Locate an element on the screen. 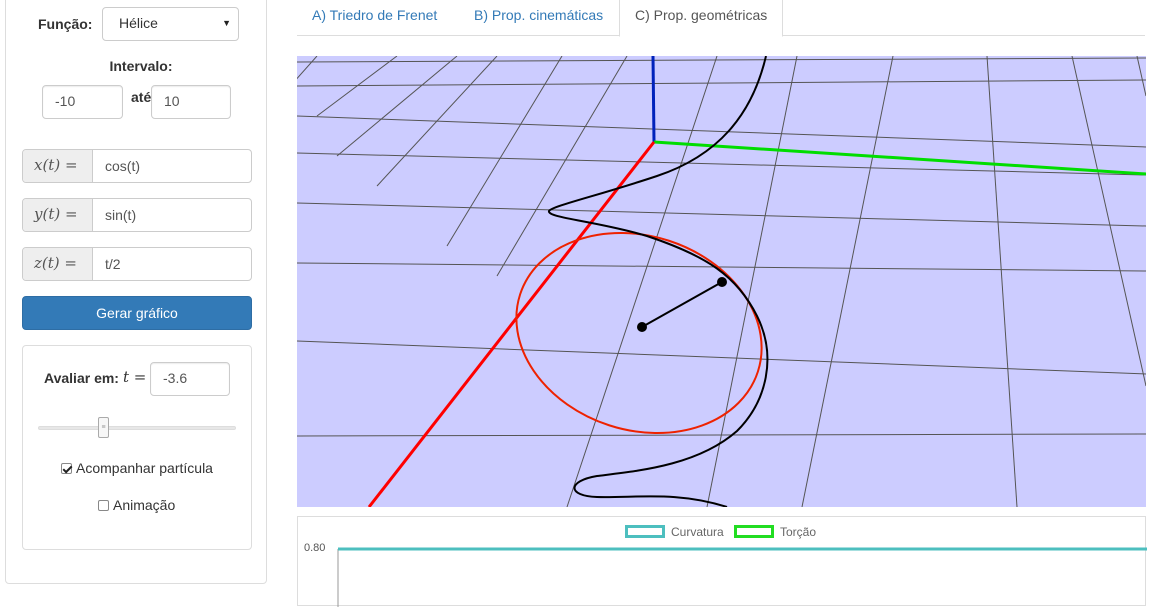 The height and width of the screenshot is (607, 1159). x-function-addon: x(t) = is located at coordinates (58, 166).